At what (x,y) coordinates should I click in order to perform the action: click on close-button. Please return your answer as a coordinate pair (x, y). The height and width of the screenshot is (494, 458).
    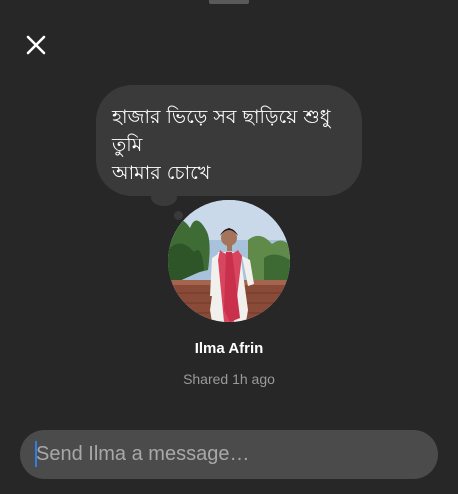
    Looking at the image, I should click on (35, 44).